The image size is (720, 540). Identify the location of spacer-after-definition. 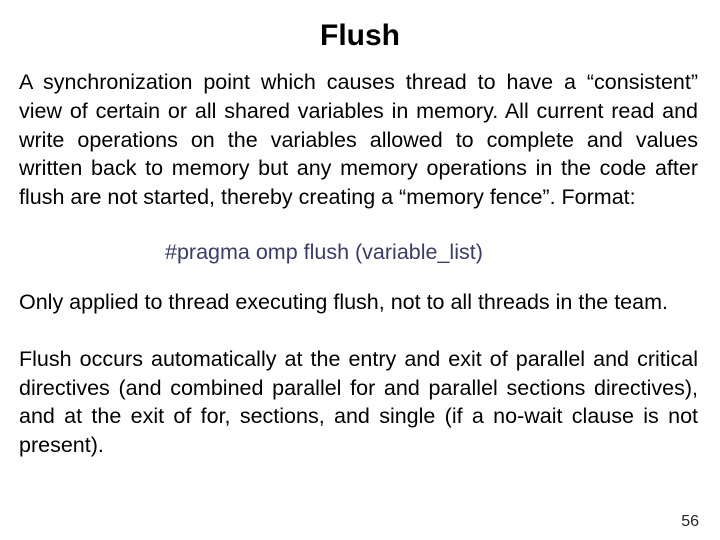
(358, 225).